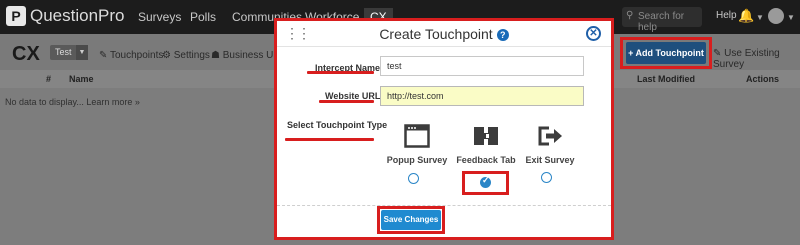 This screenshot has width=800, height=245. What do you see at coordinates (346, 101) in the screenshot?
I see `website-url-underline` at bounding box center [346, 101].